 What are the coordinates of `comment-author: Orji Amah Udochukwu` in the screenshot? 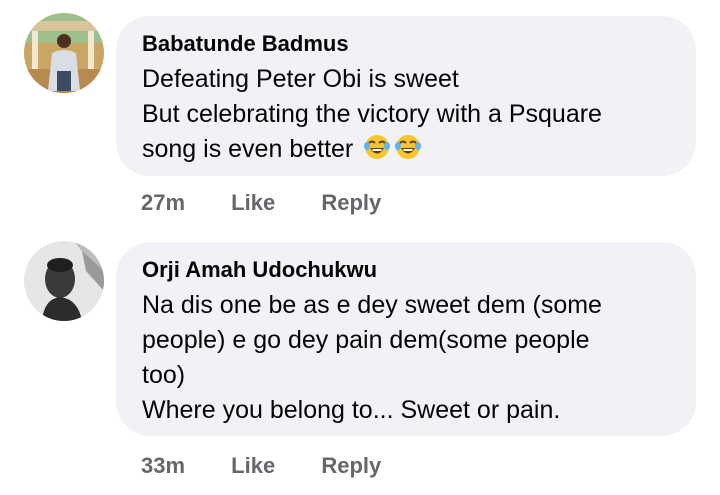 It's located at (407, 270).